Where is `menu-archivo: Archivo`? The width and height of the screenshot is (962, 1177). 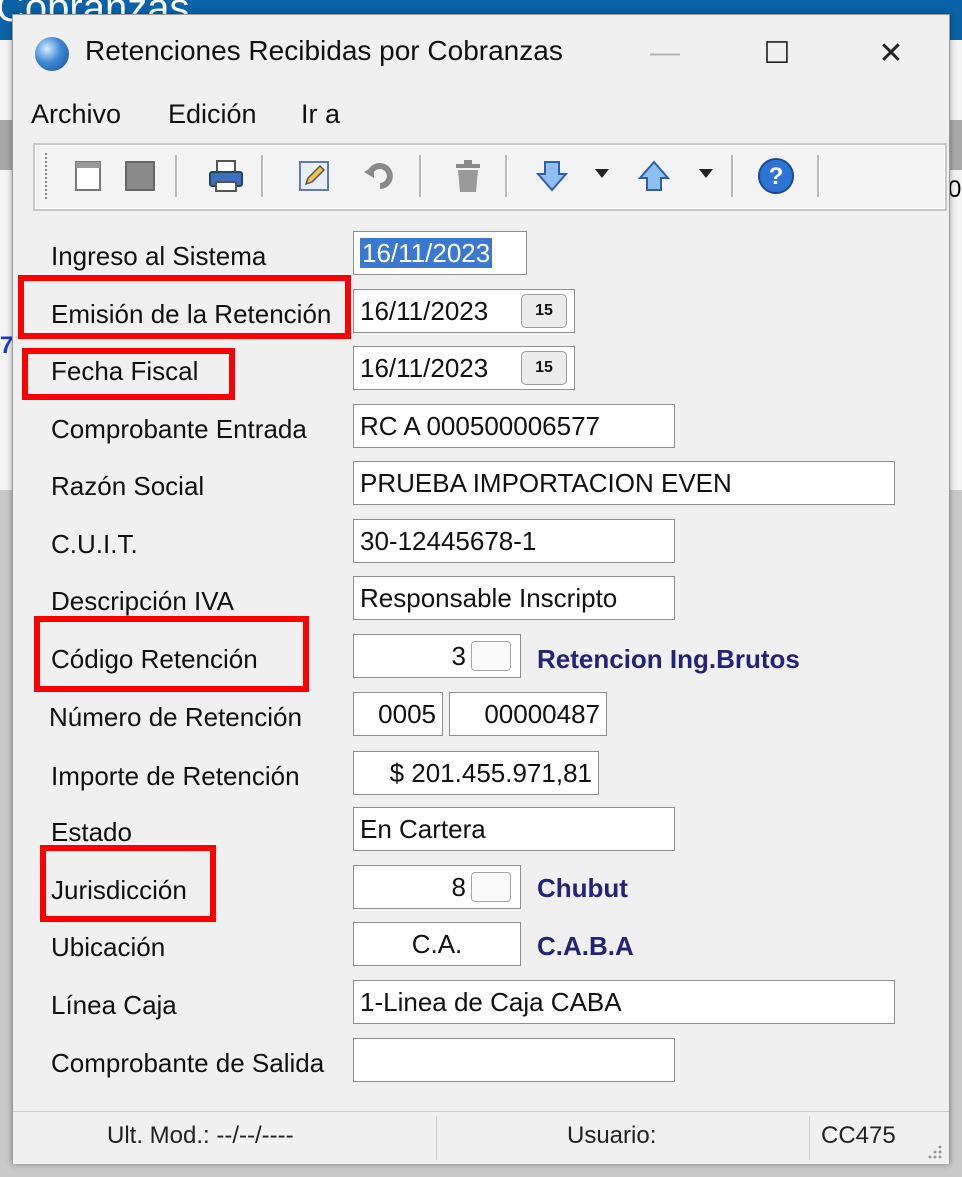 menu-archivo: Archivo is located at coordinates (76, 114).